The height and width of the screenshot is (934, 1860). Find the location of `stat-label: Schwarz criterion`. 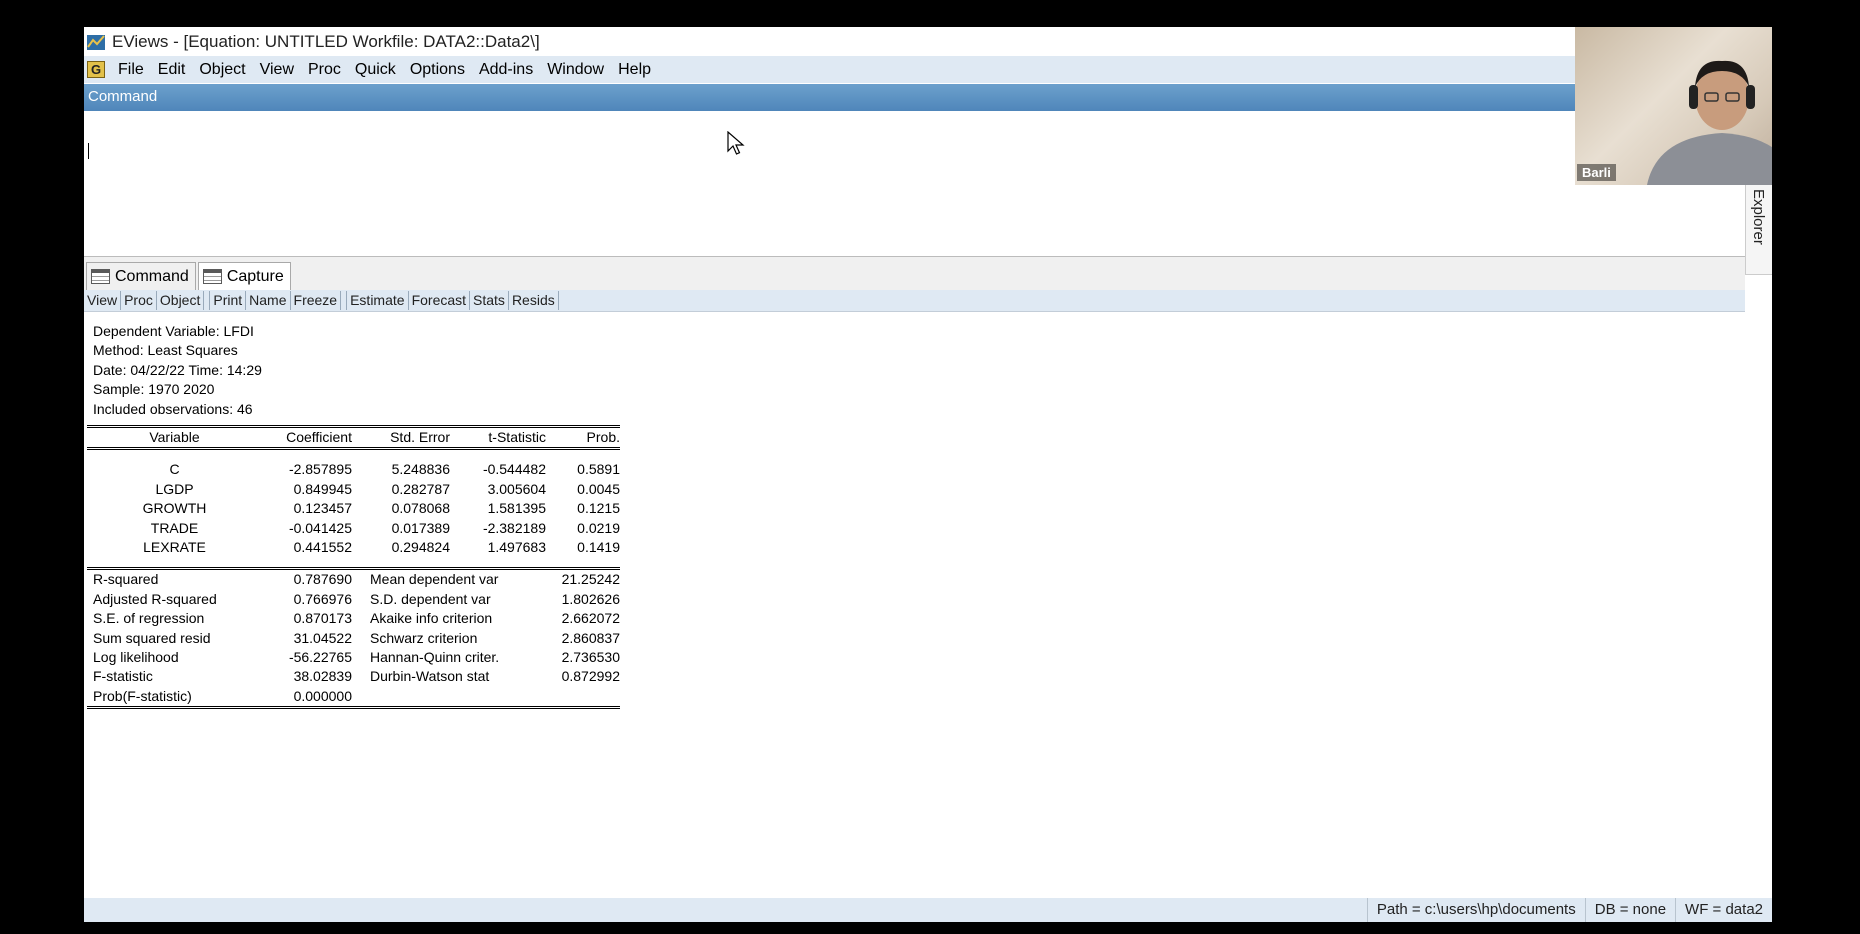

stat-label: Schwarz criterion is located at coordinates (424, 637).